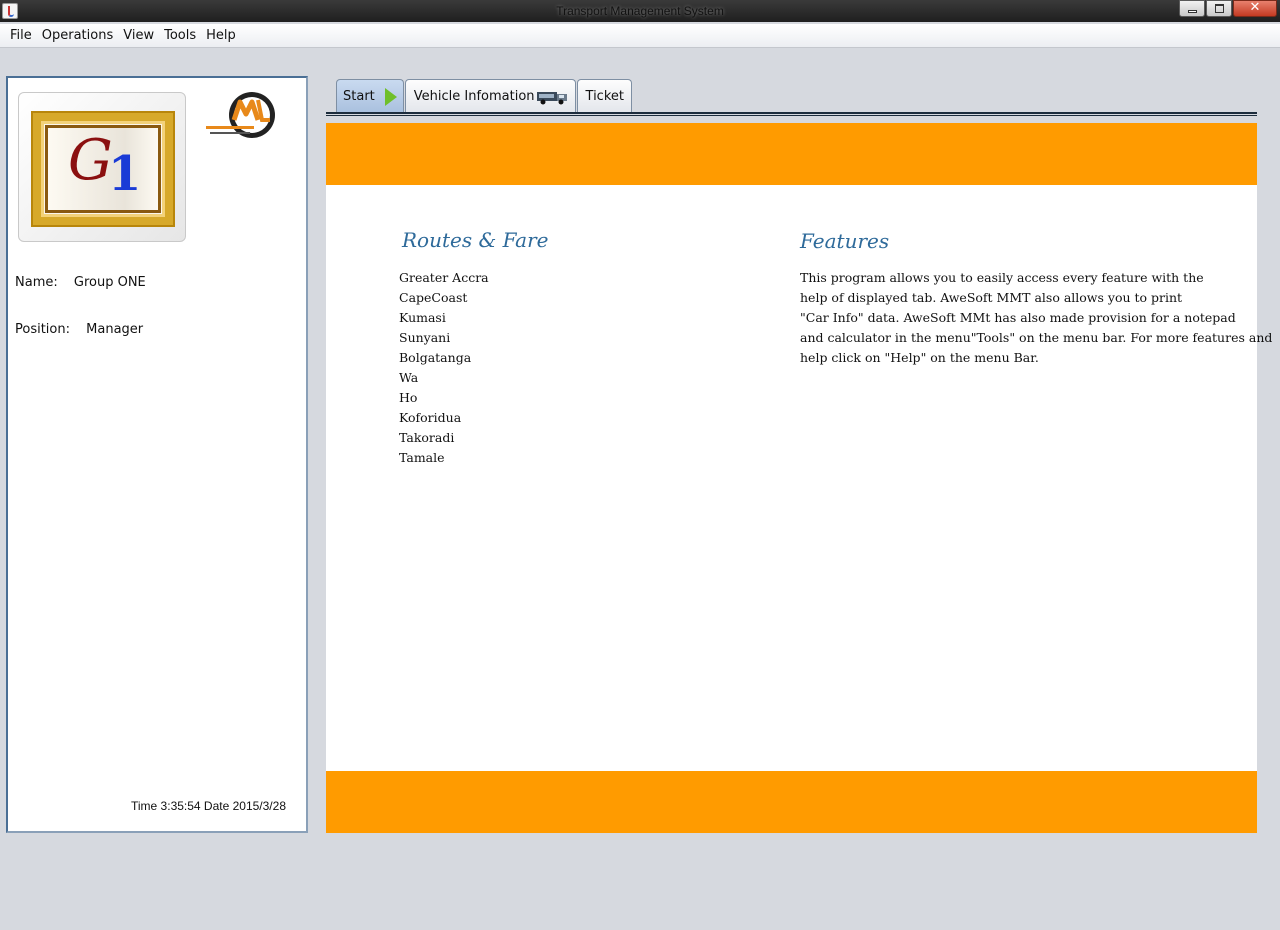  I want to click on gold-frame: G 1, so click(103, 169).